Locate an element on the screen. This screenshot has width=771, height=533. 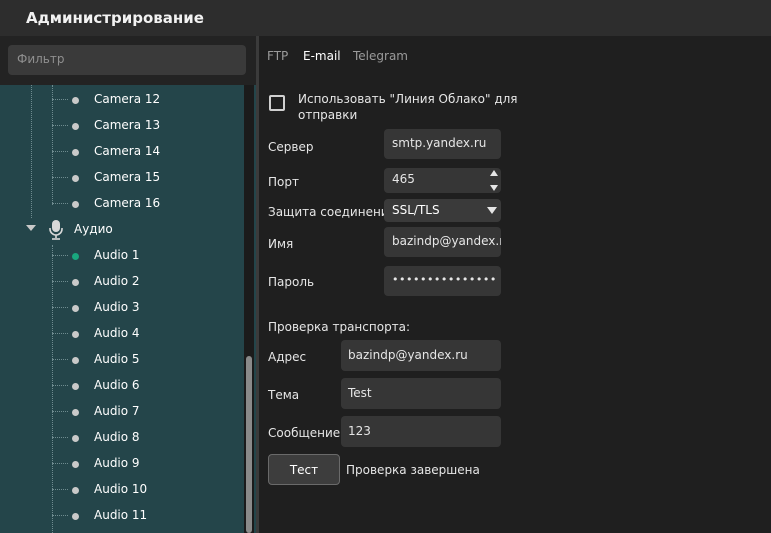
tree-item-label: Audio 2 is located at coordinates (117, 281).